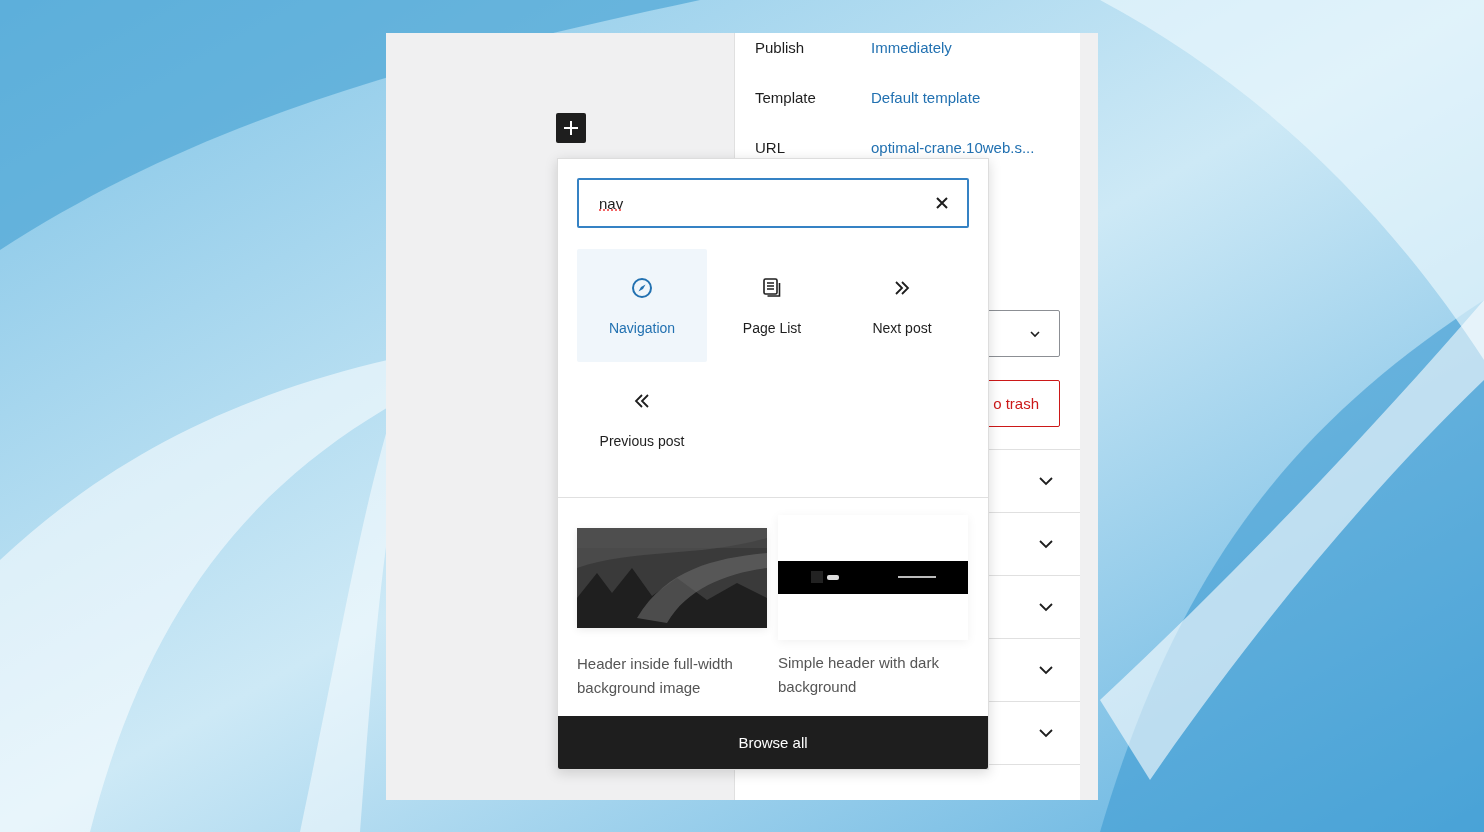  What do you see at coordinates (859, 675) in the screenshot?
I see `pattern-caption: Simple header with dark background` at bounding box center [859, 675].